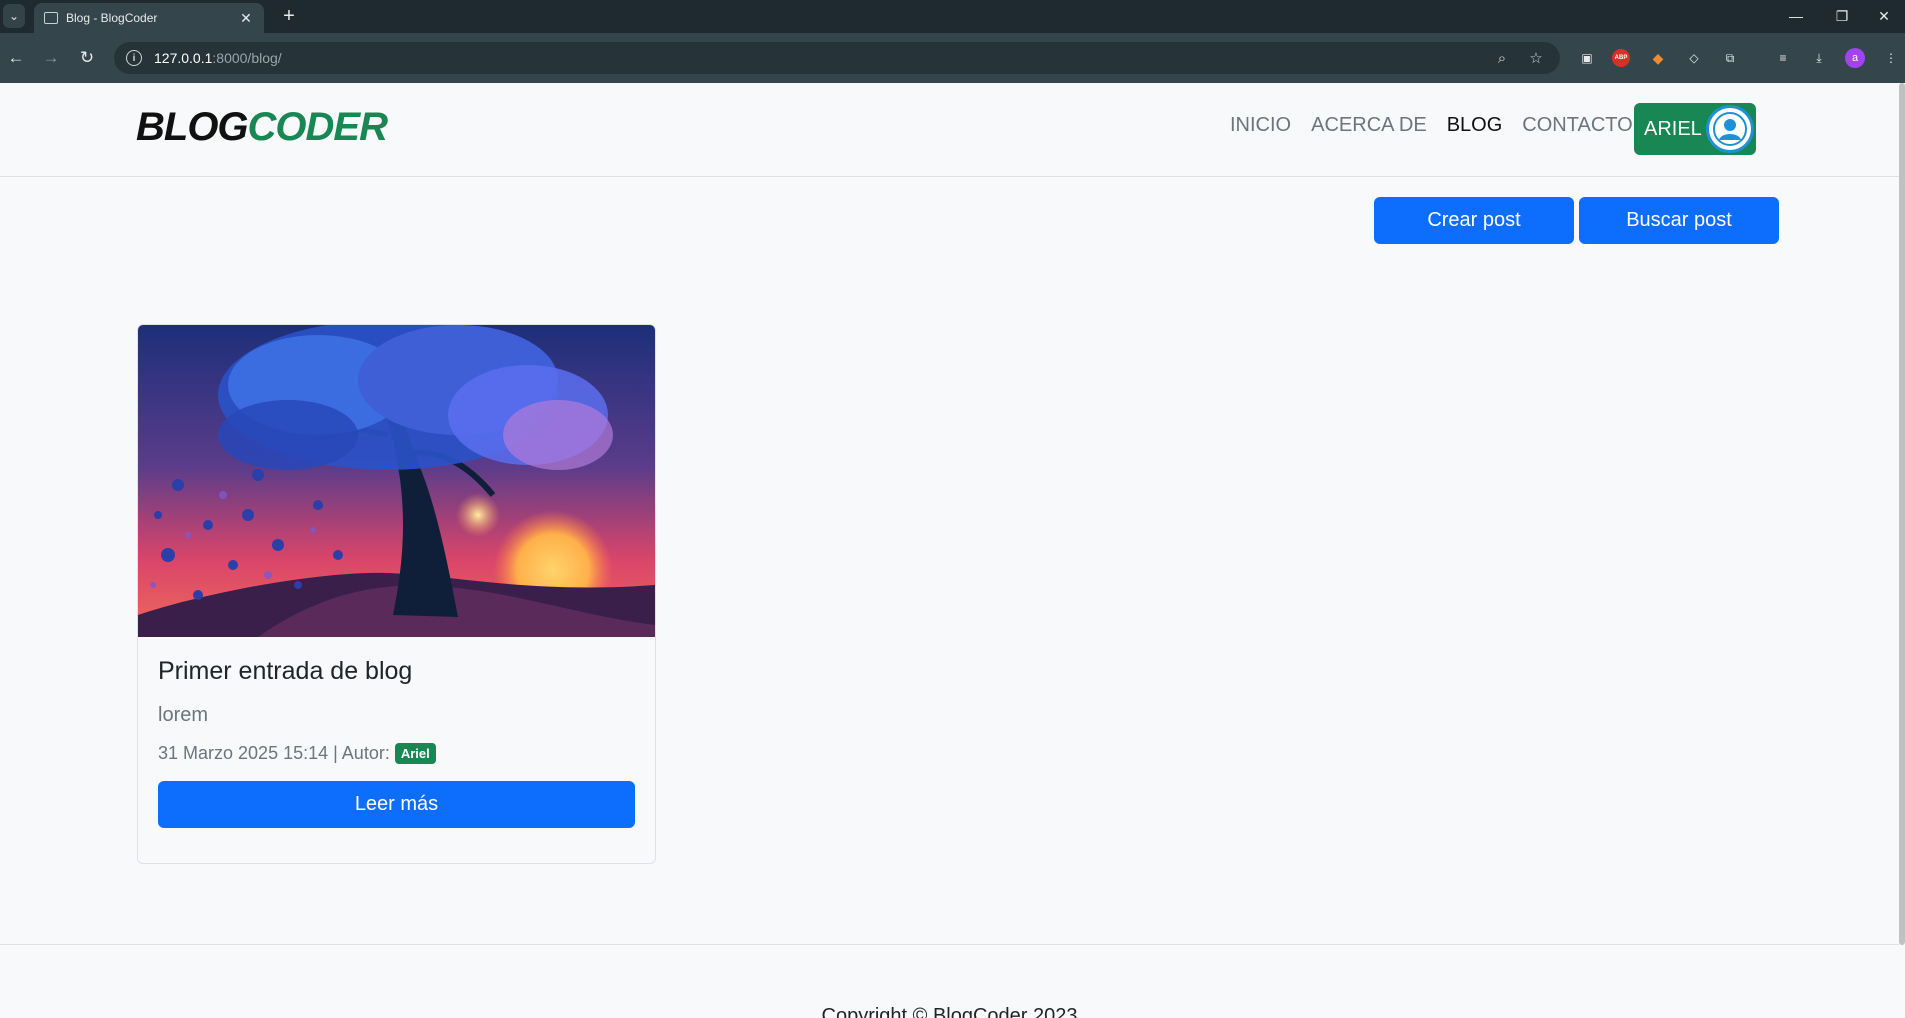  What do you see at coordinates (1730, 129) in the screenshot?
I see `user-avatar-icon` at bounding box center [1730, 129].